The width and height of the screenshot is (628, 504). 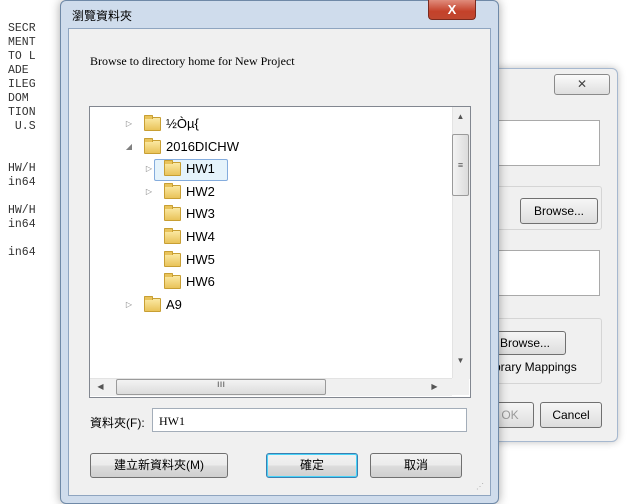 I want to click on tree-item: HW4, so click(x=271, y=237).